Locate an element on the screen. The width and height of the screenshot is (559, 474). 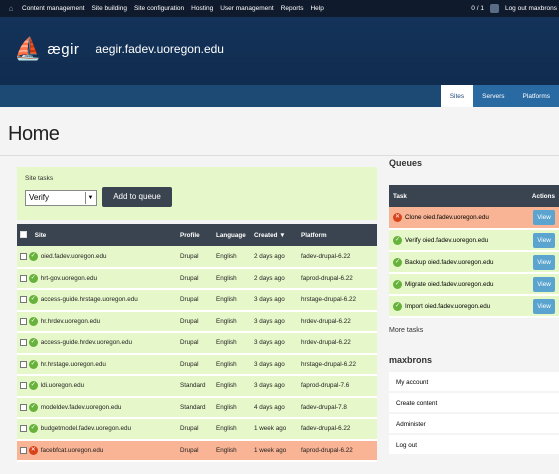
menu-site-configuration: Site configuration is located at coordinates (159, 8).